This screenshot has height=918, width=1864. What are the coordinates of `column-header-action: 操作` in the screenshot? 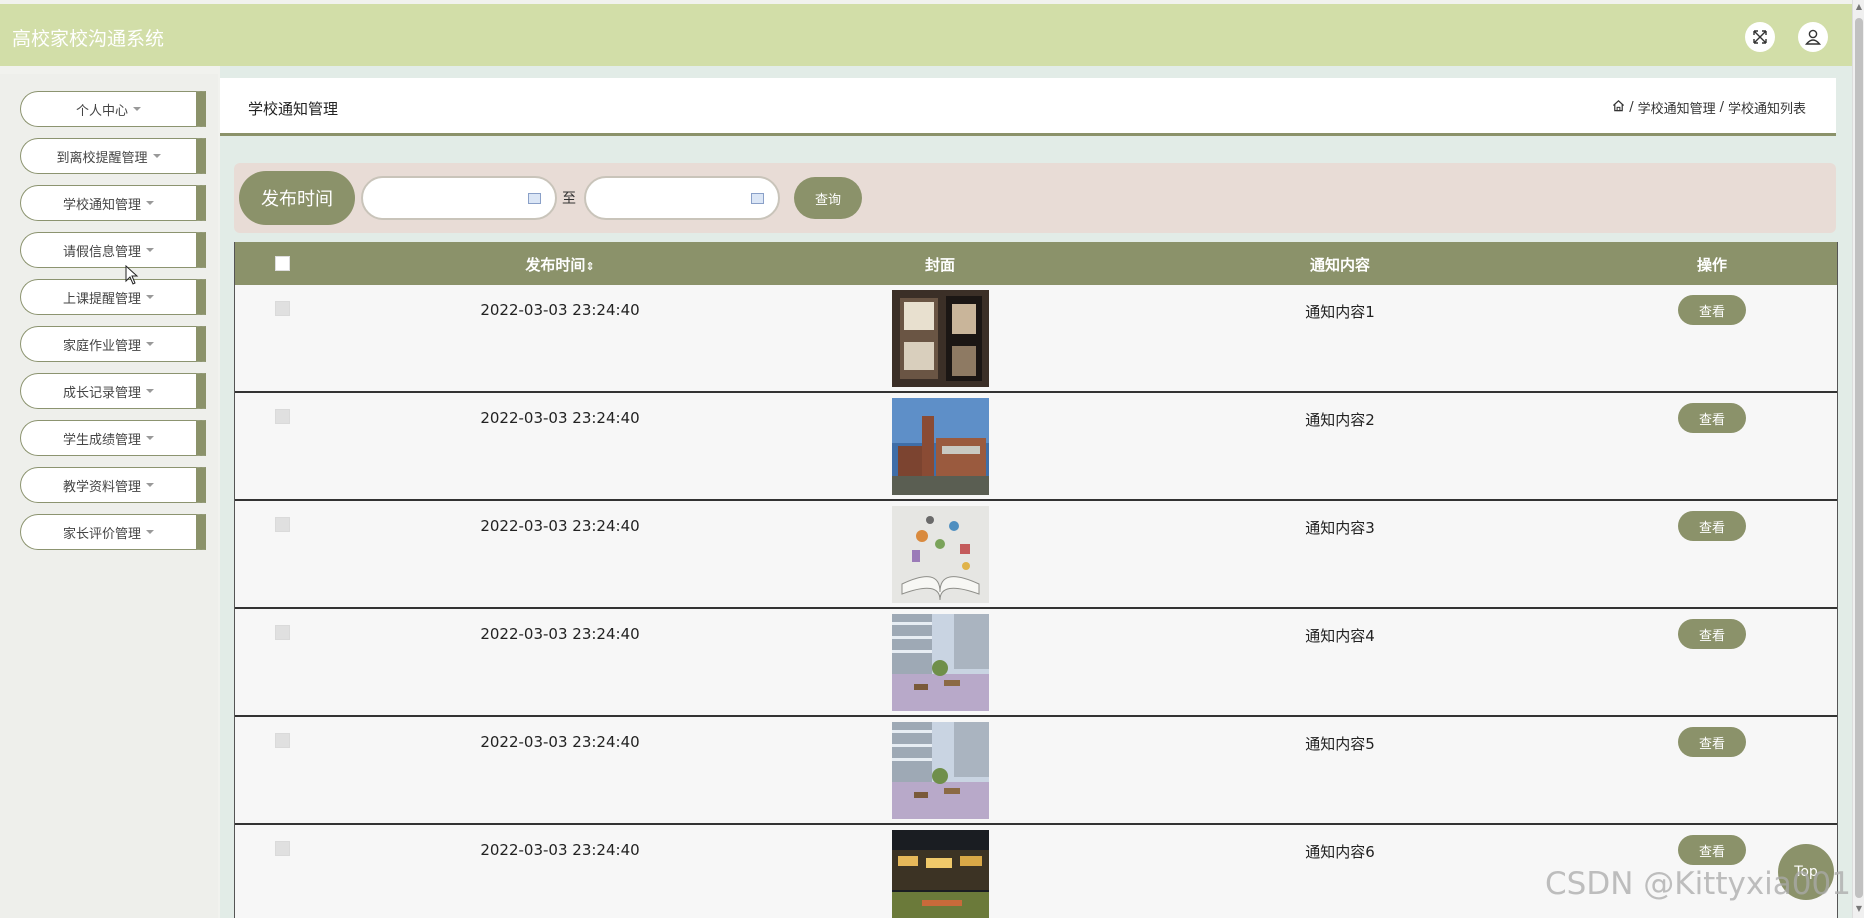 It's located at (1712, 265).